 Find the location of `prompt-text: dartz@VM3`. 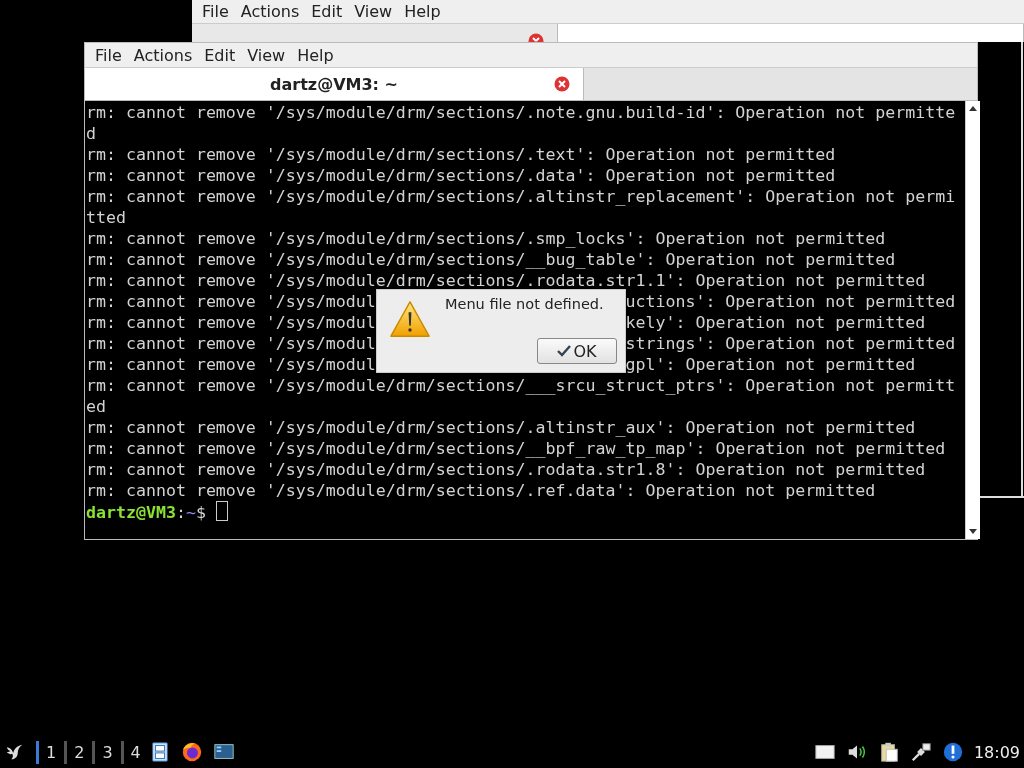

prompt-text: dartz@VM3 is located at coordinates (131, 512).